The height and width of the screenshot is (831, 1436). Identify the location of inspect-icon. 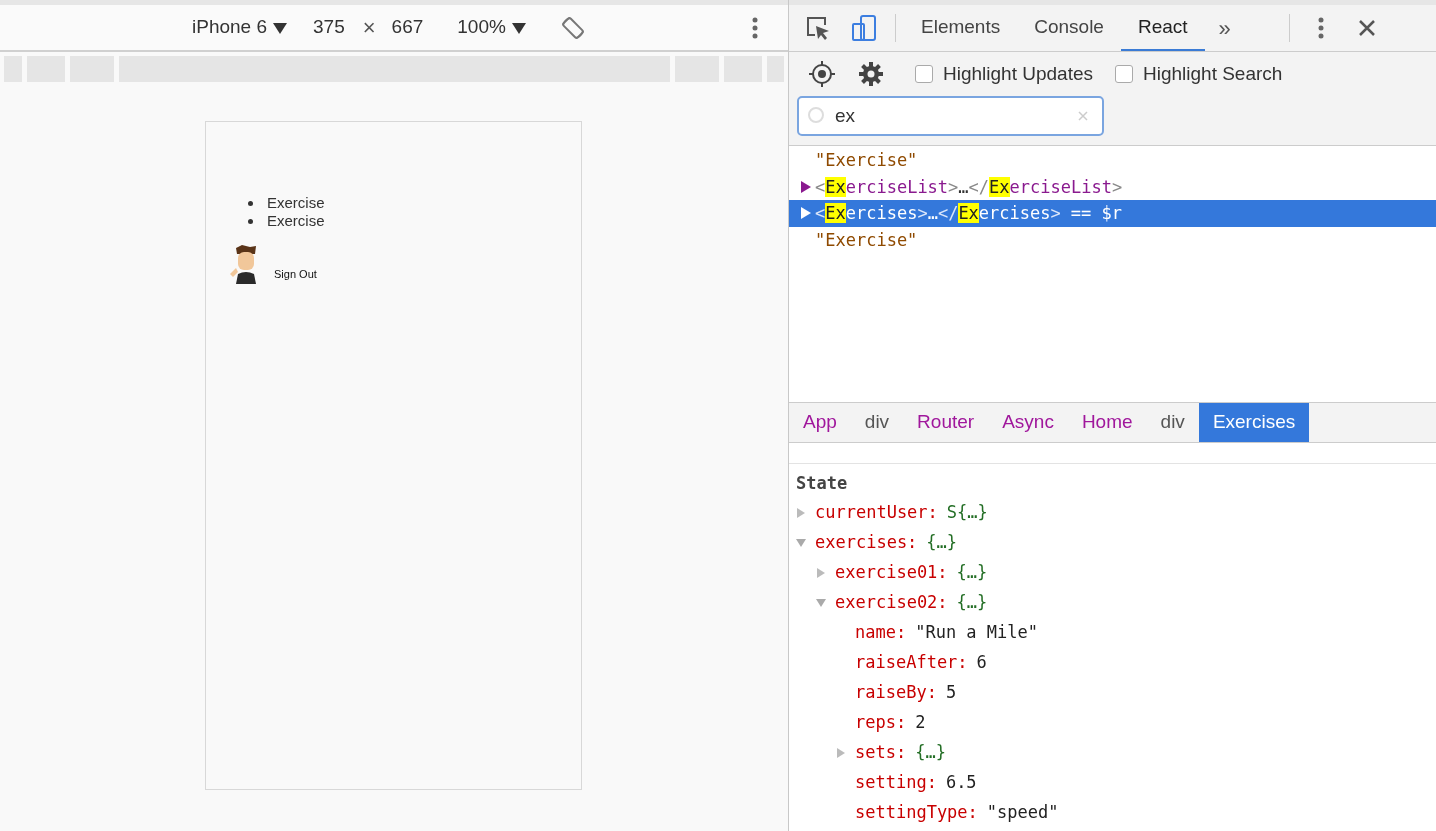
(818, 28).